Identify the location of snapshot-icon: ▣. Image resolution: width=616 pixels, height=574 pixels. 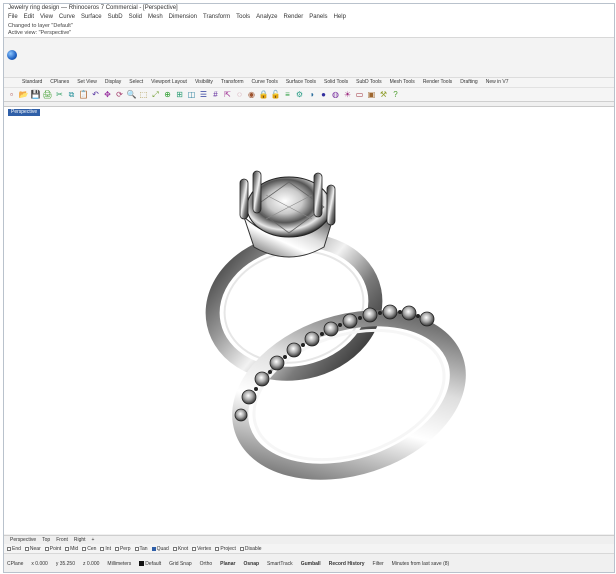
(371, 94).